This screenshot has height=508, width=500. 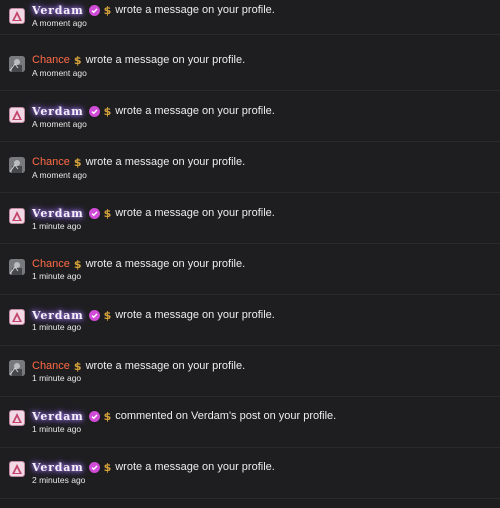 What do you see at coordinates (59, 480) in the screenshot?
I see `timestamp: 2 minutes ago` at bounding box center [59, 480].